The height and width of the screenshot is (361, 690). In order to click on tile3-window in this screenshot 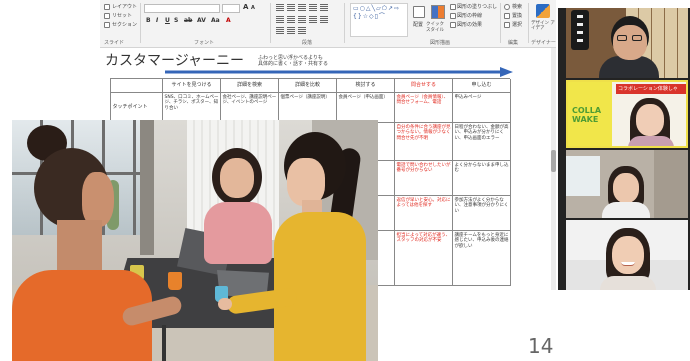, I will do `click(583, 176)`.